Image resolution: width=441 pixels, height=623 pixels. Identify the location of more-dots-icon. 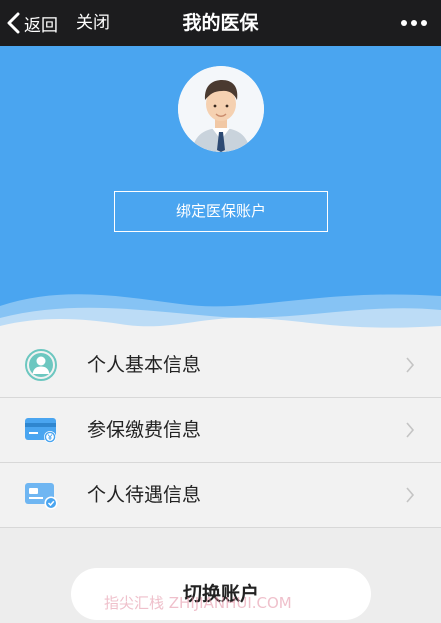
(404, 23).